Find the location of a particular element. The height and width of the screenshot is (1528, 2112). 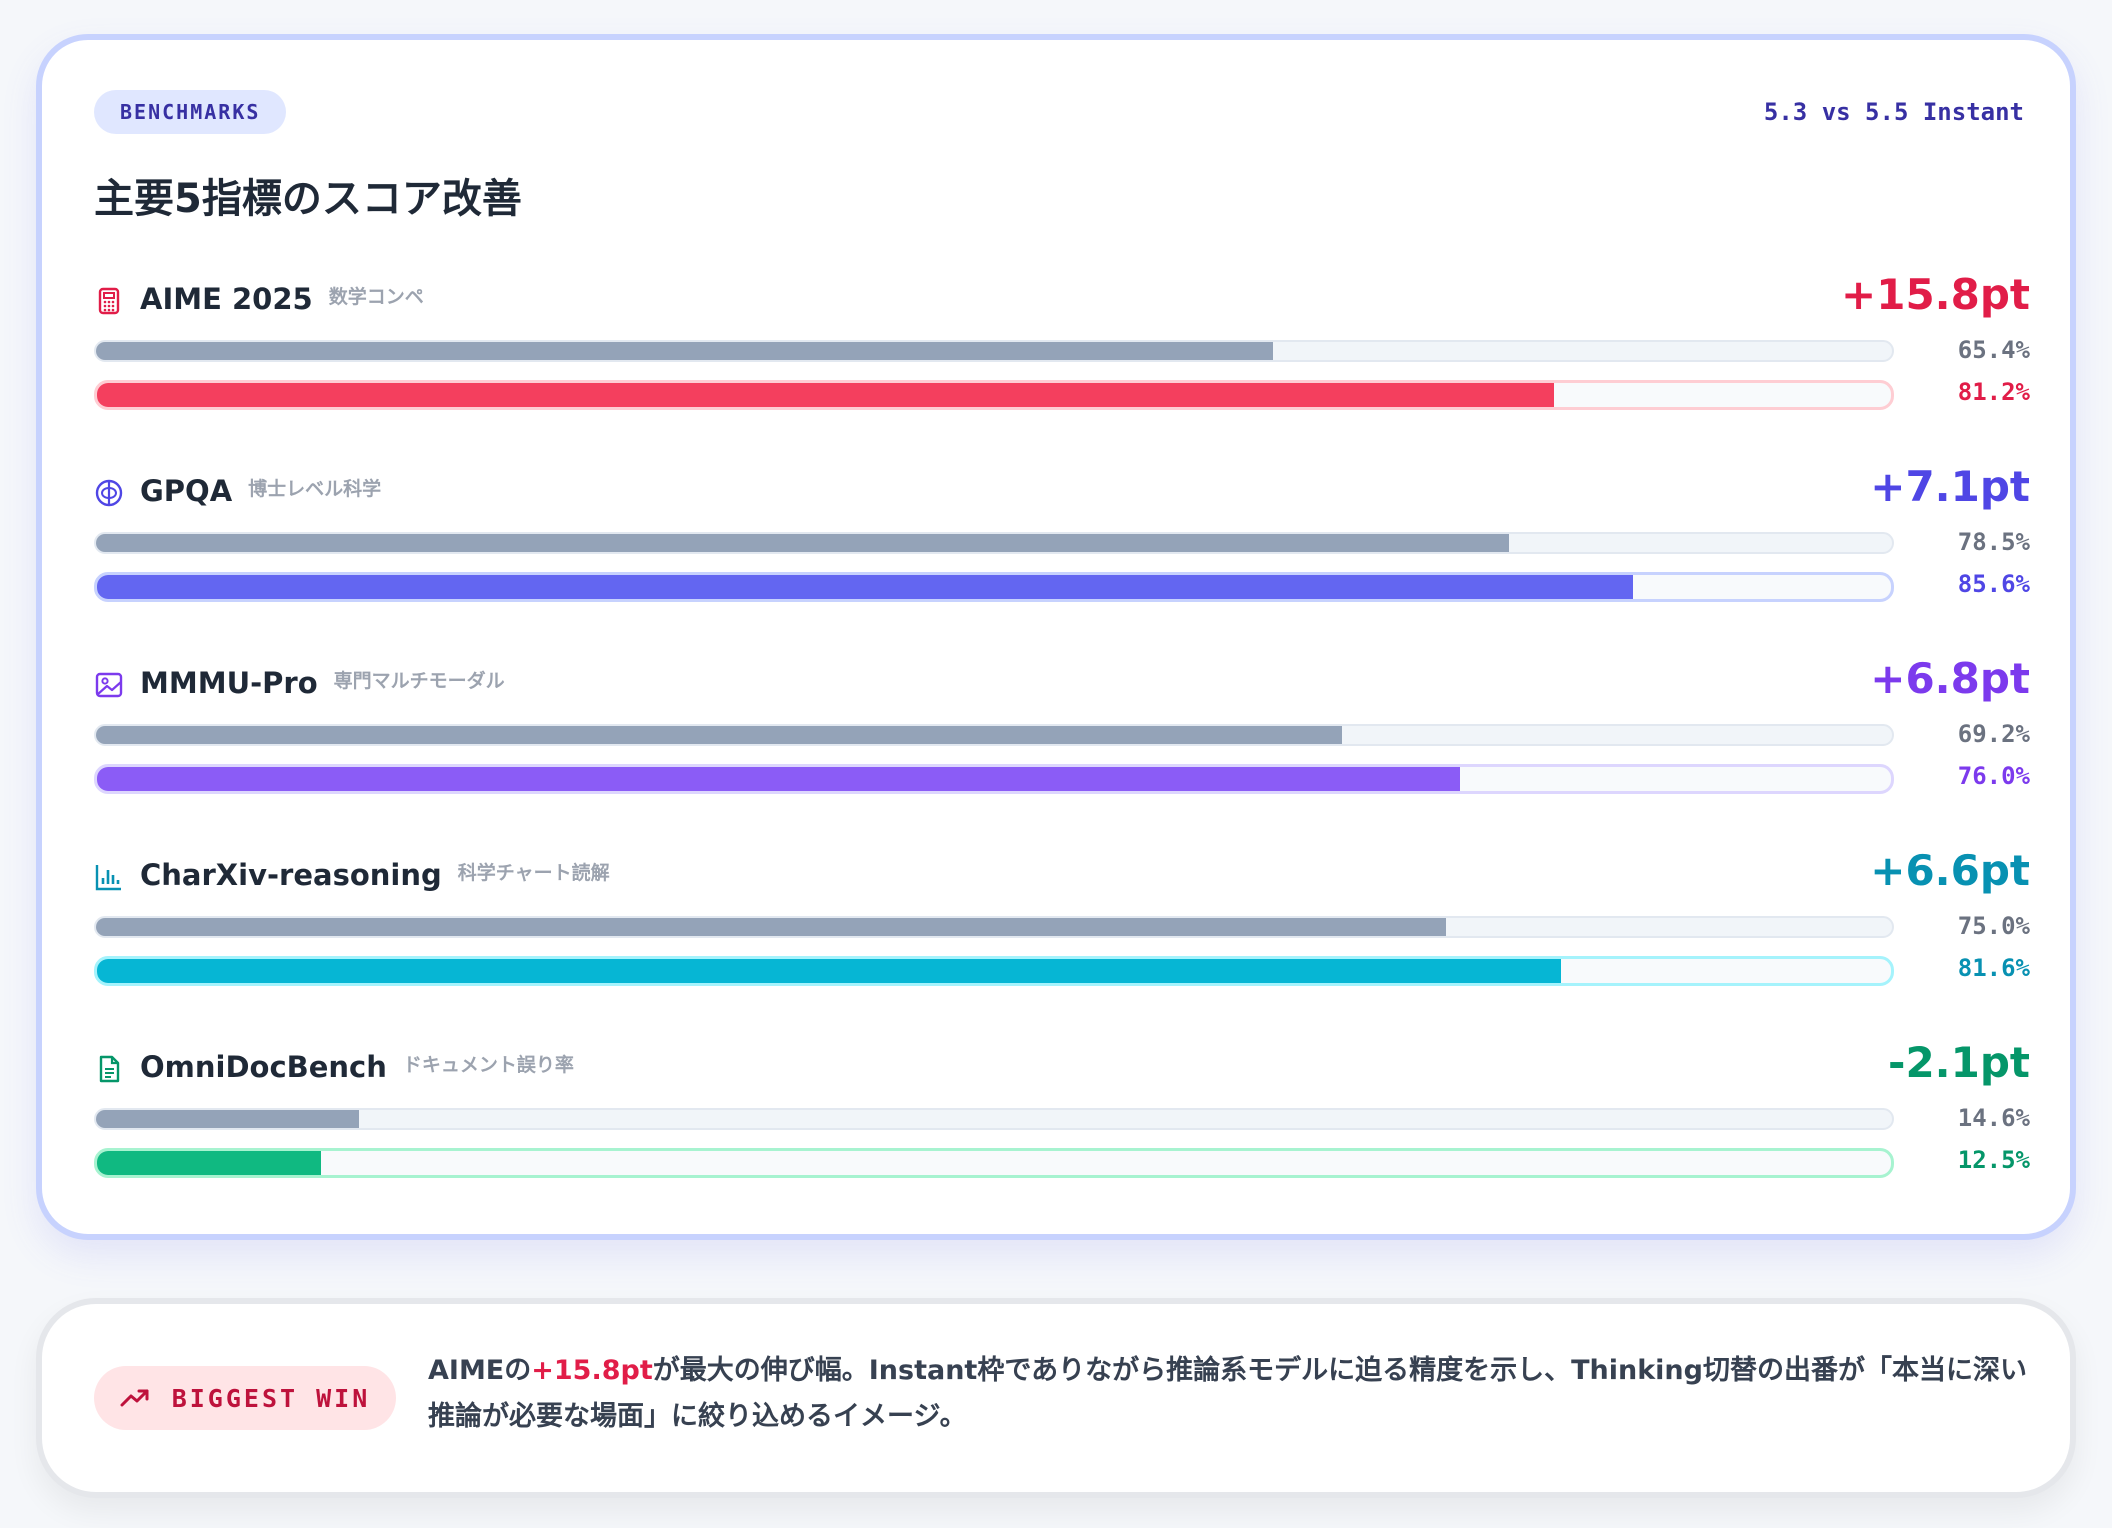

baseline-value: 14.6% is located at coordinates (1993, 1118).